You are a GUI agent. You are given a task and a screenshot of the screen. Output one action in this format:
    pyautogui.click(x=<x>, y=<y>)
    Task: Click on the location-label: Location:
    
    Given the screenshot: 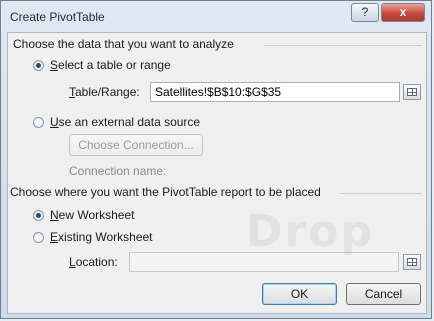 What is the action you would take?
    pyautogui.click(x=93, y=262)
    